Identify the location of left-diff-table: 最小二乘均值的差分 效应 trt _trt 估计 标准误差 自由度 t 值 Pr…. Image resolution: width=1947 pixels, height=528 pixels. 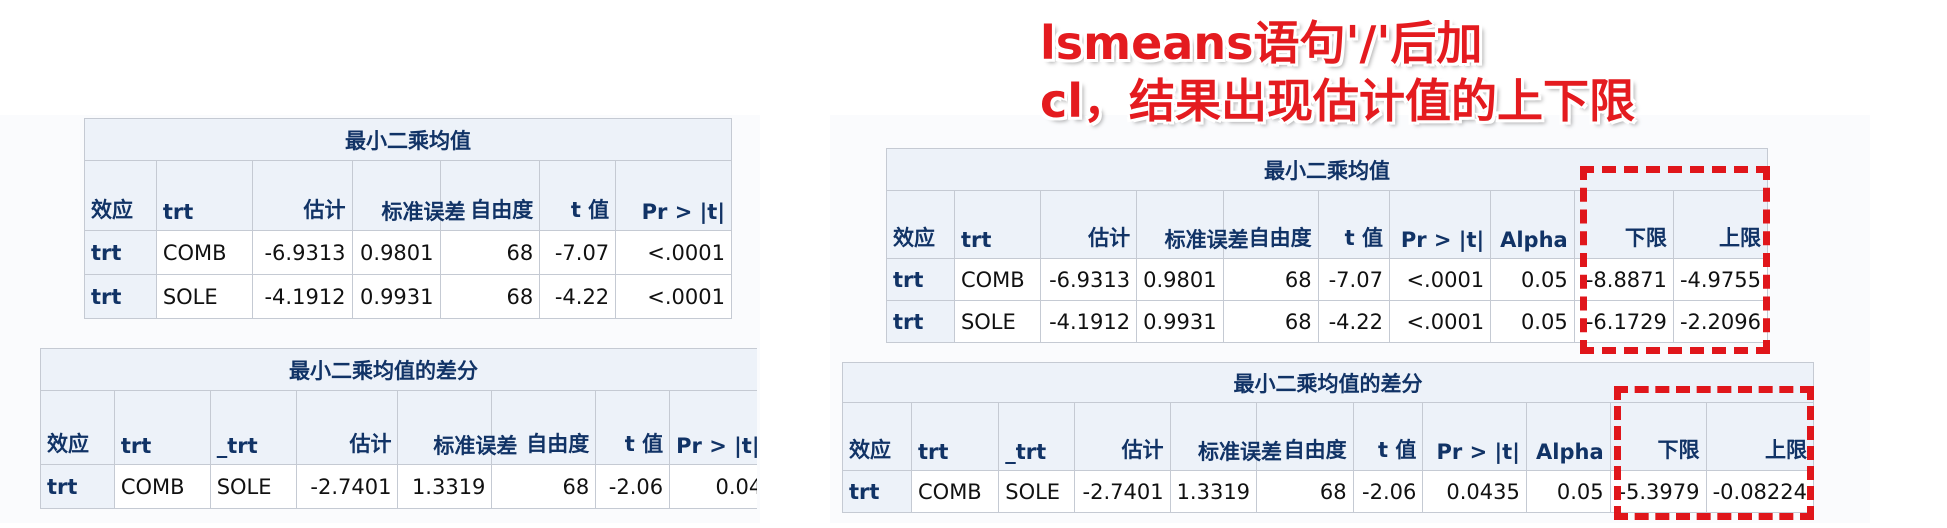
(398, 428).